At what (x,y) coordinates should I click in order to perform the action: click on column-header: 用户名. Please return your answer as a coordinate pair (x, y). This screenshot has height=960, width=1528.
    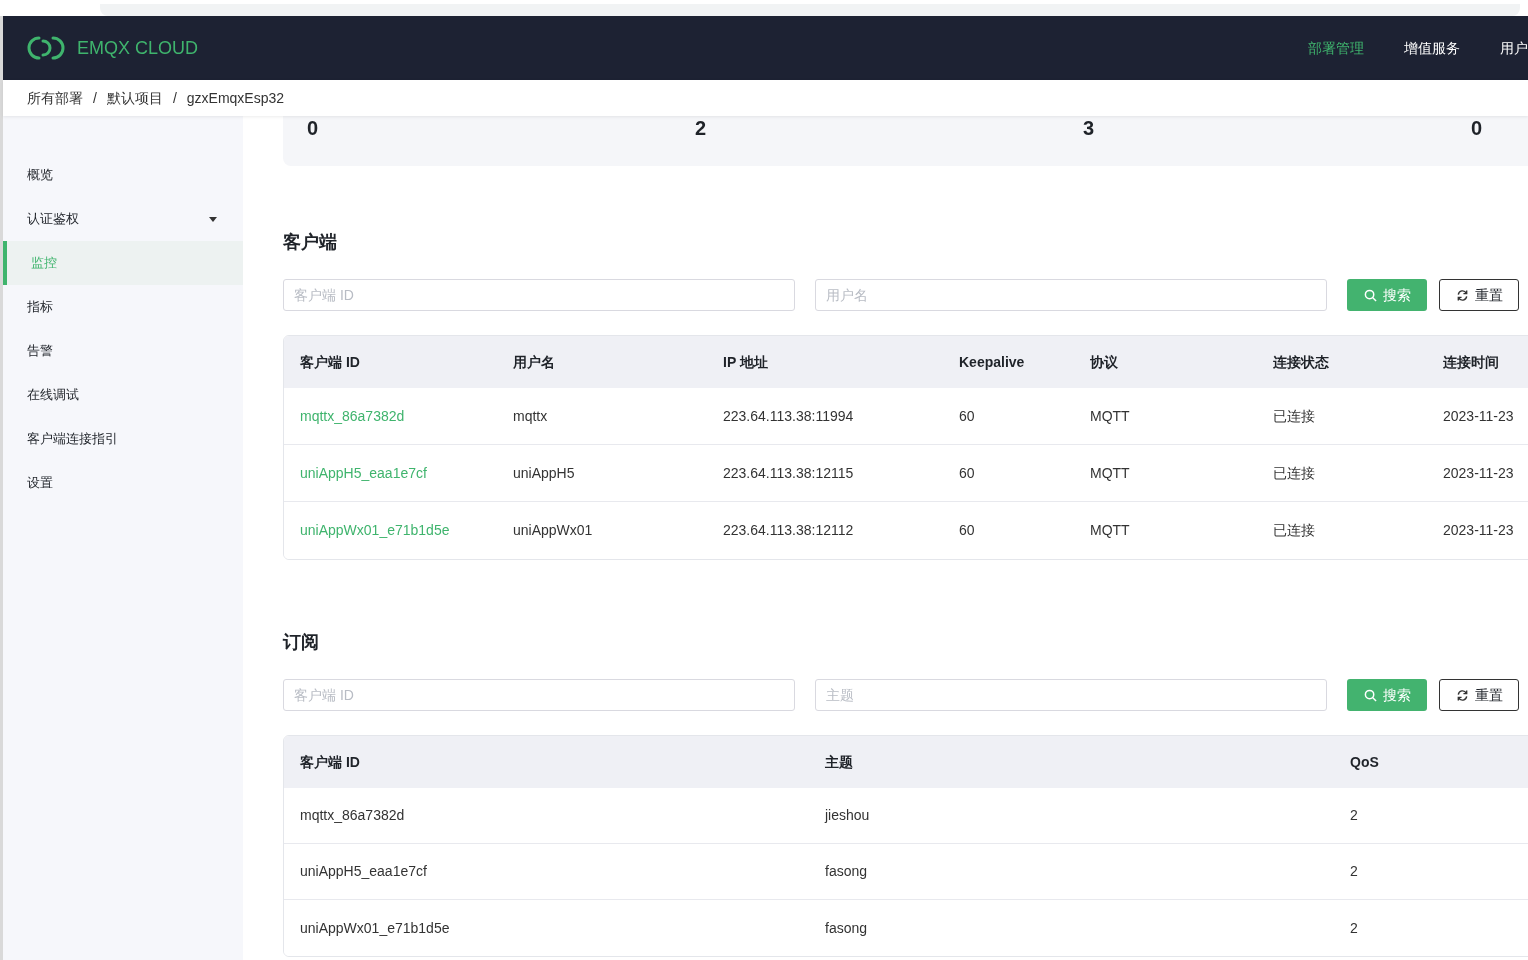
    Looking at the image, I should click on (534, 362).